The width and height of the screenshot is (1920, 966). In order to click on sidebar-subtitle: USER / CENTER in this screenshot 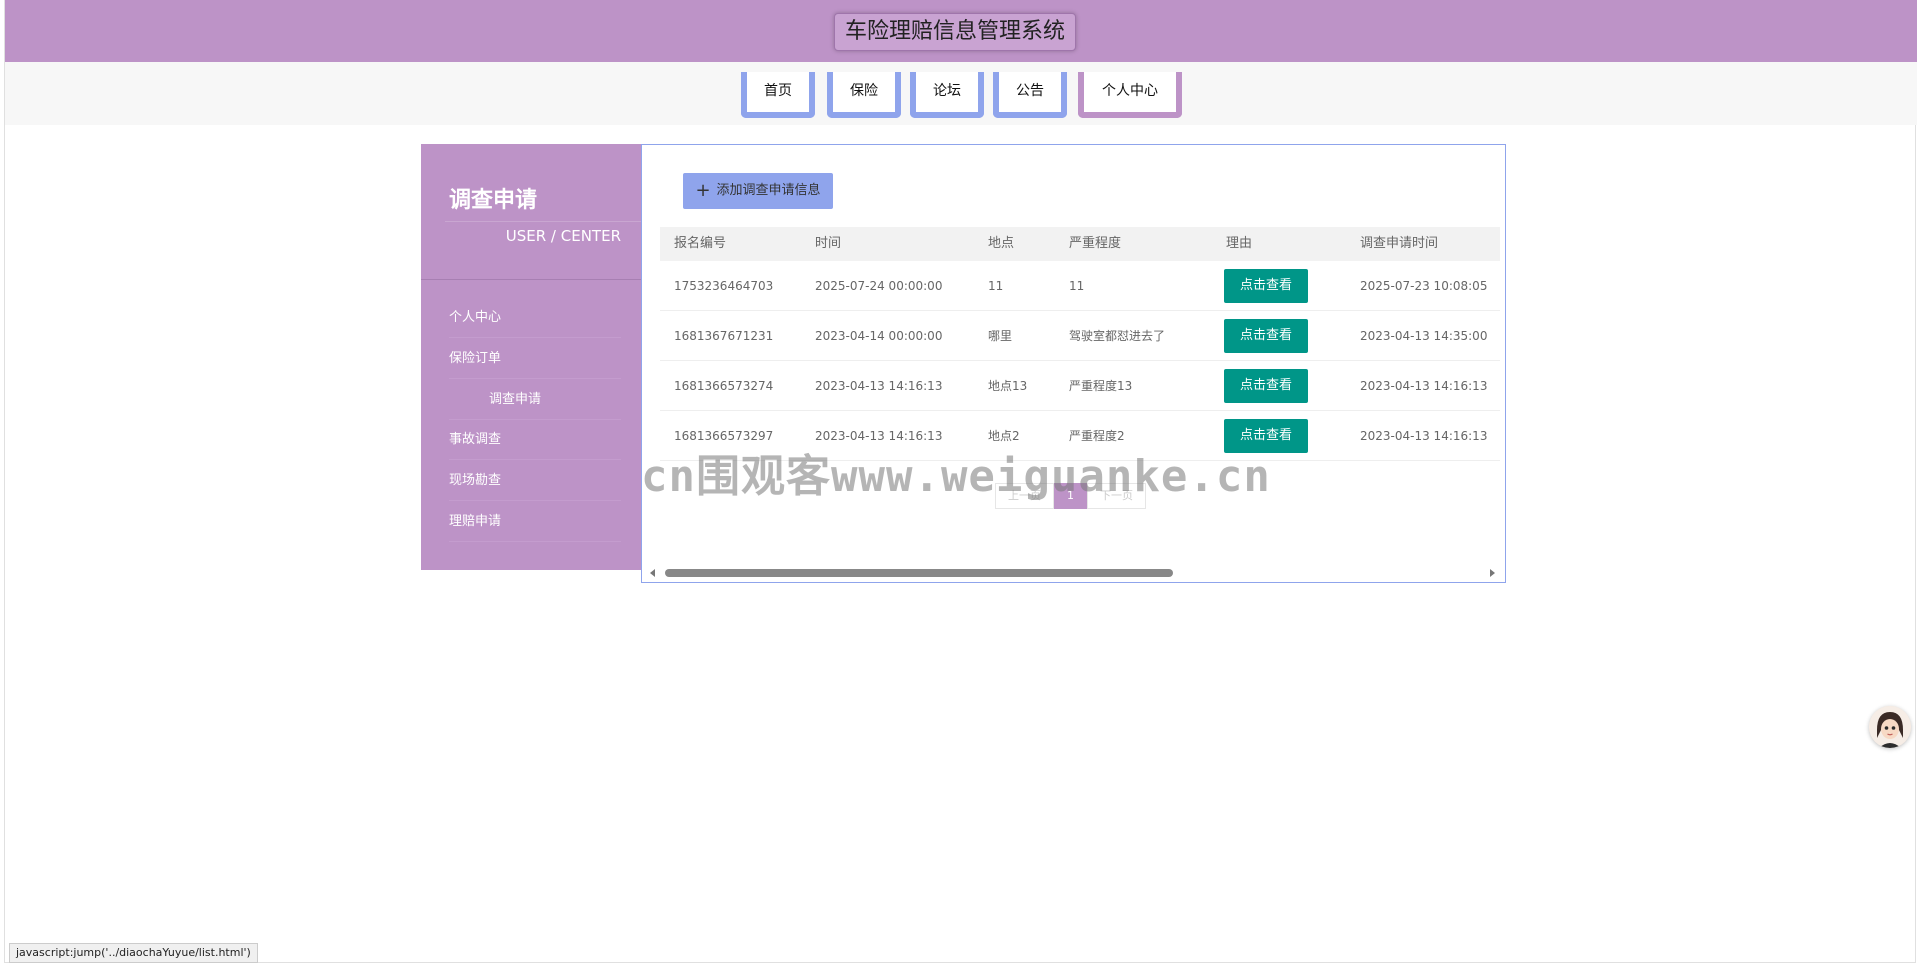, I will do `click(543, 236)`.